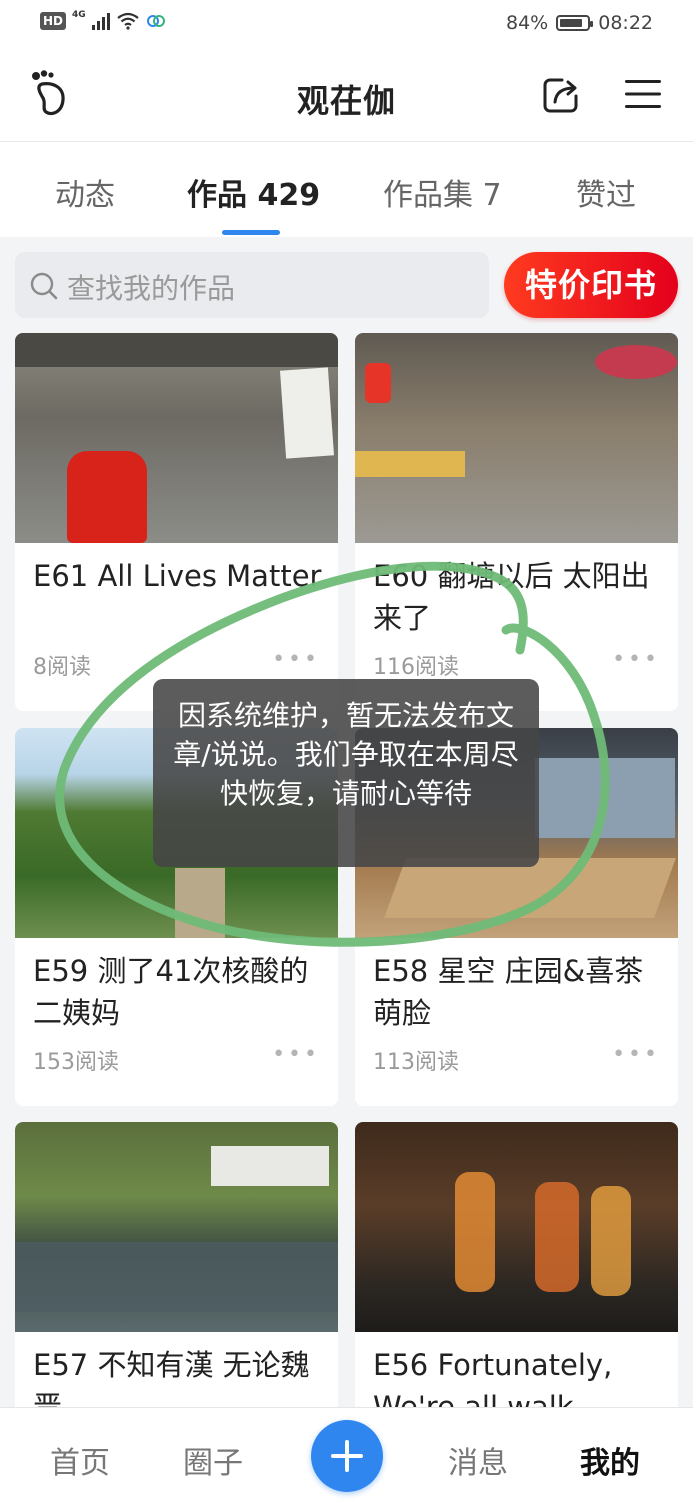 This screenshot has width=693, height=1501. What do you see at coordinates (606, 192) in the screenshot?
I see `tab-liked: 赞过` at bounding box center [606, 192].